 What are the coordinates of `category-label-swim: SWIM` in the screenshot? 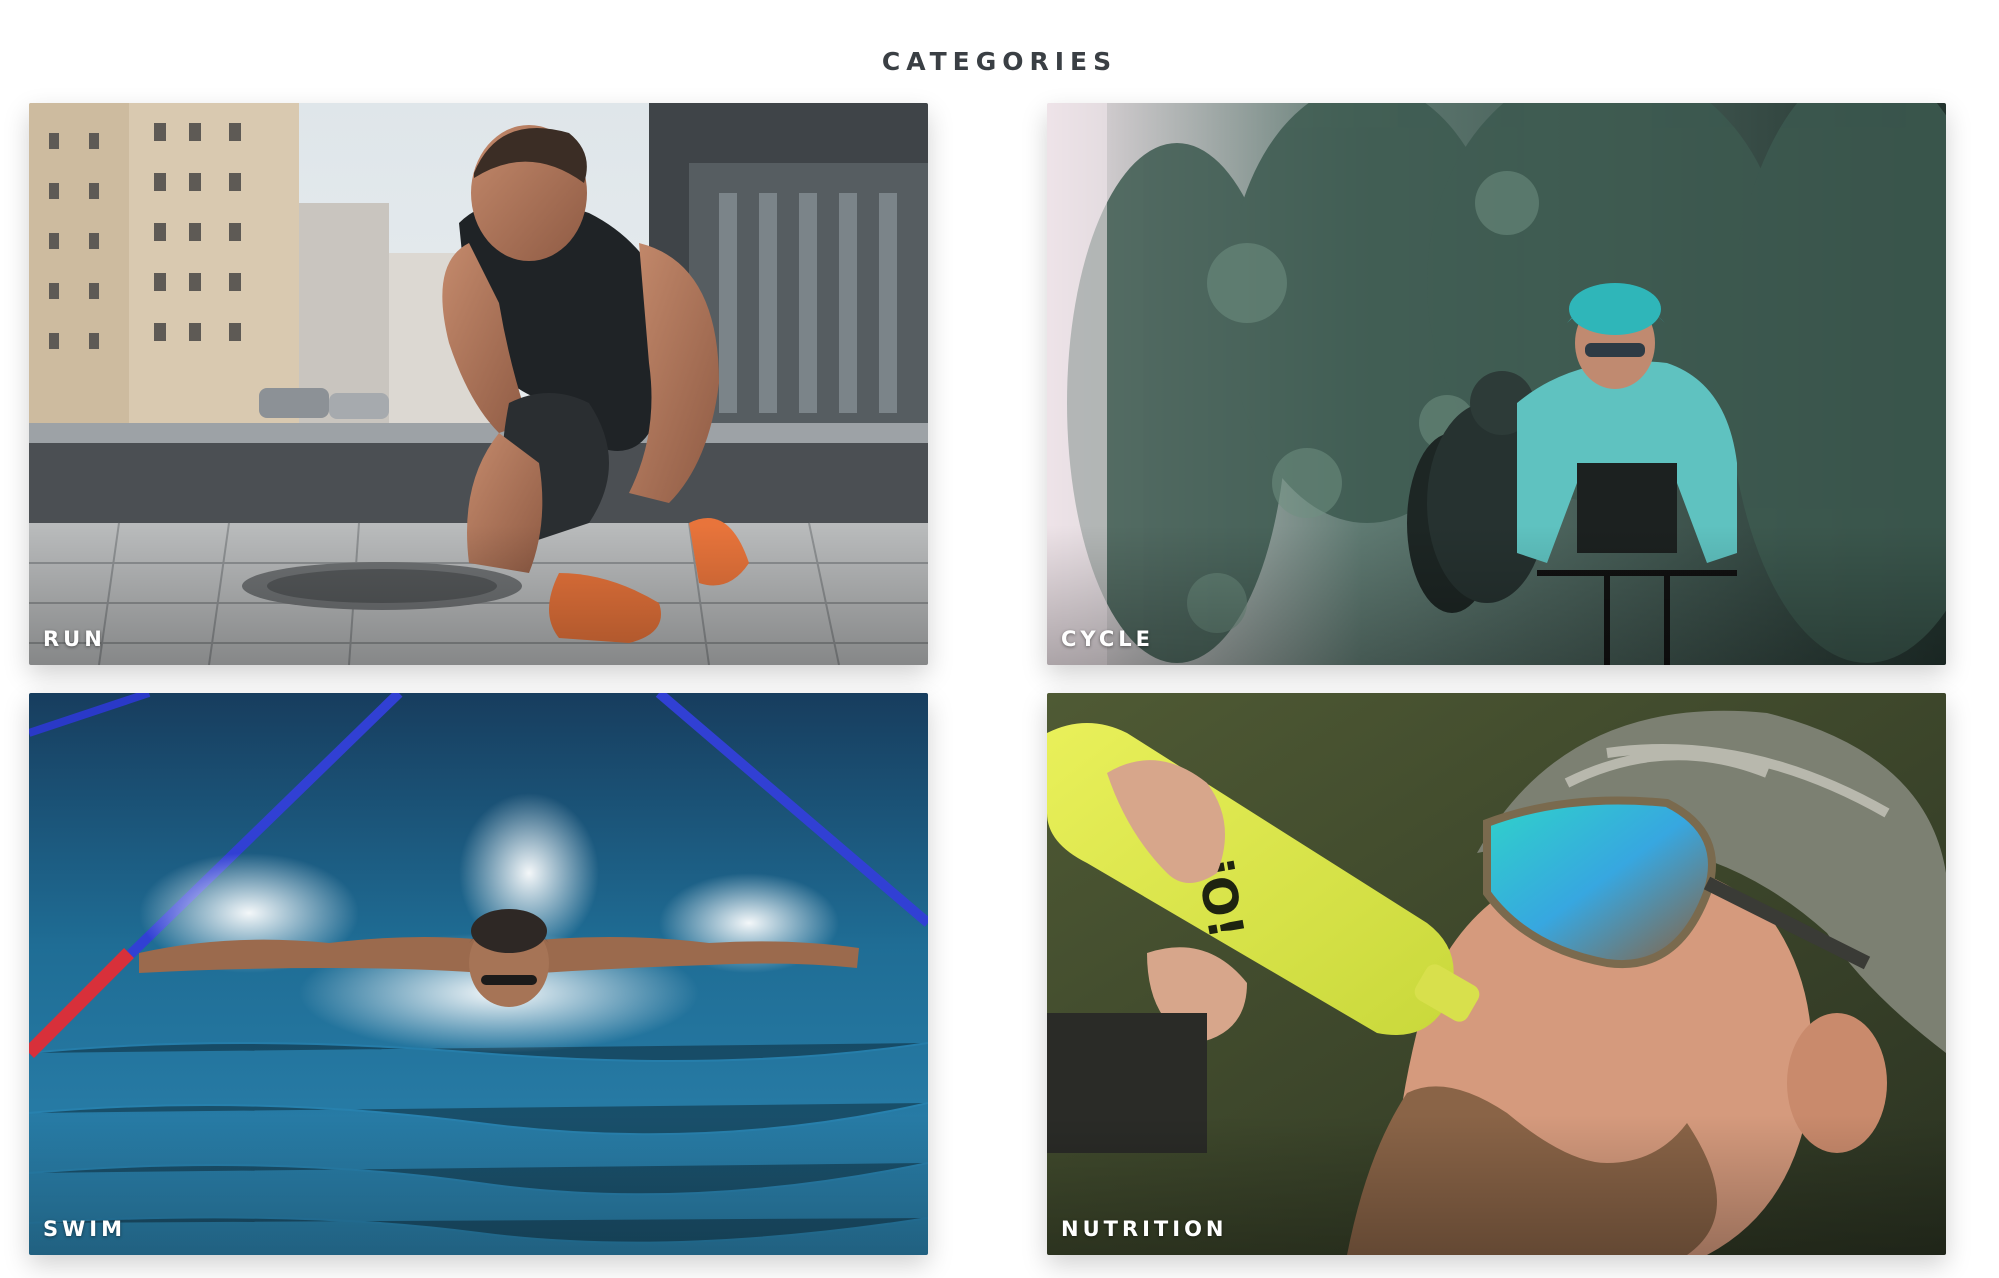 It's located at (84, 1229).